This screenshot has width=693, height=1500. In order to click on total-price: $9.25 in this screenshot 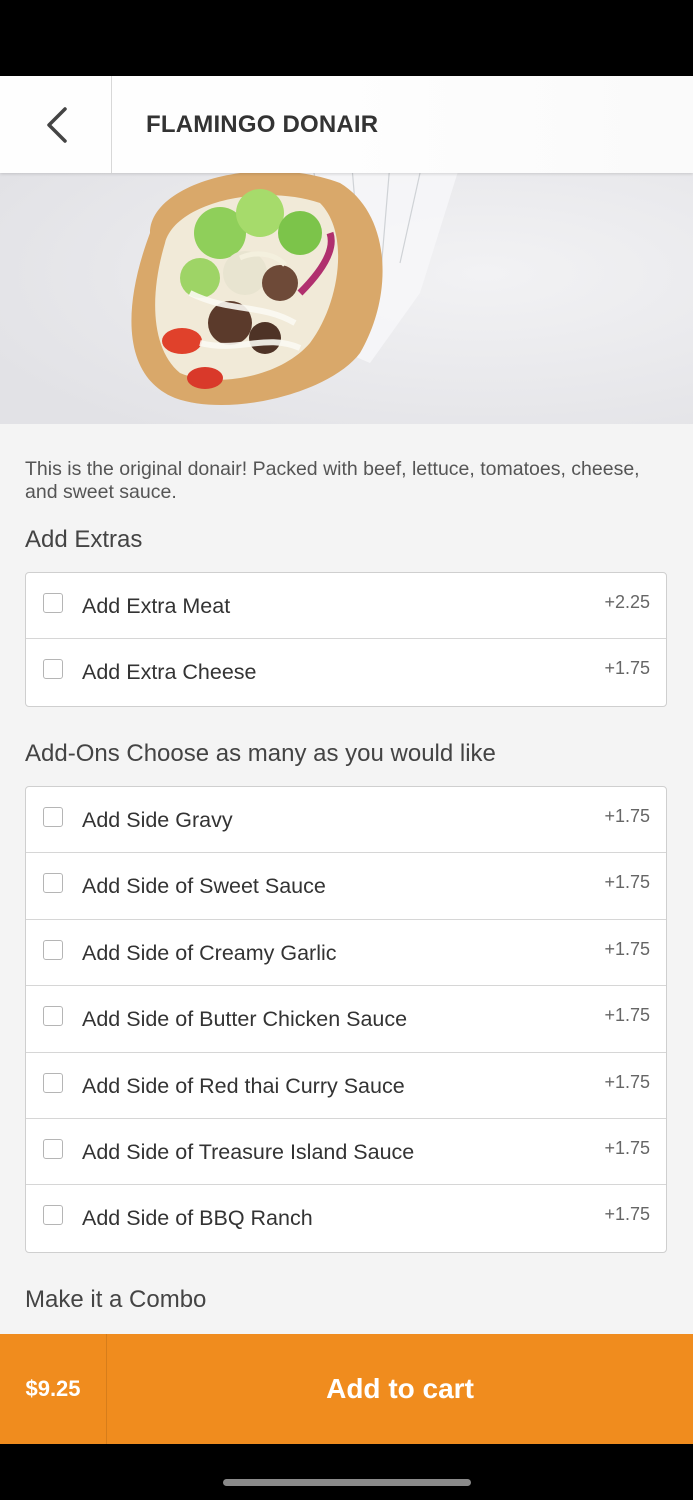, I will do `click(53, 1389)`.